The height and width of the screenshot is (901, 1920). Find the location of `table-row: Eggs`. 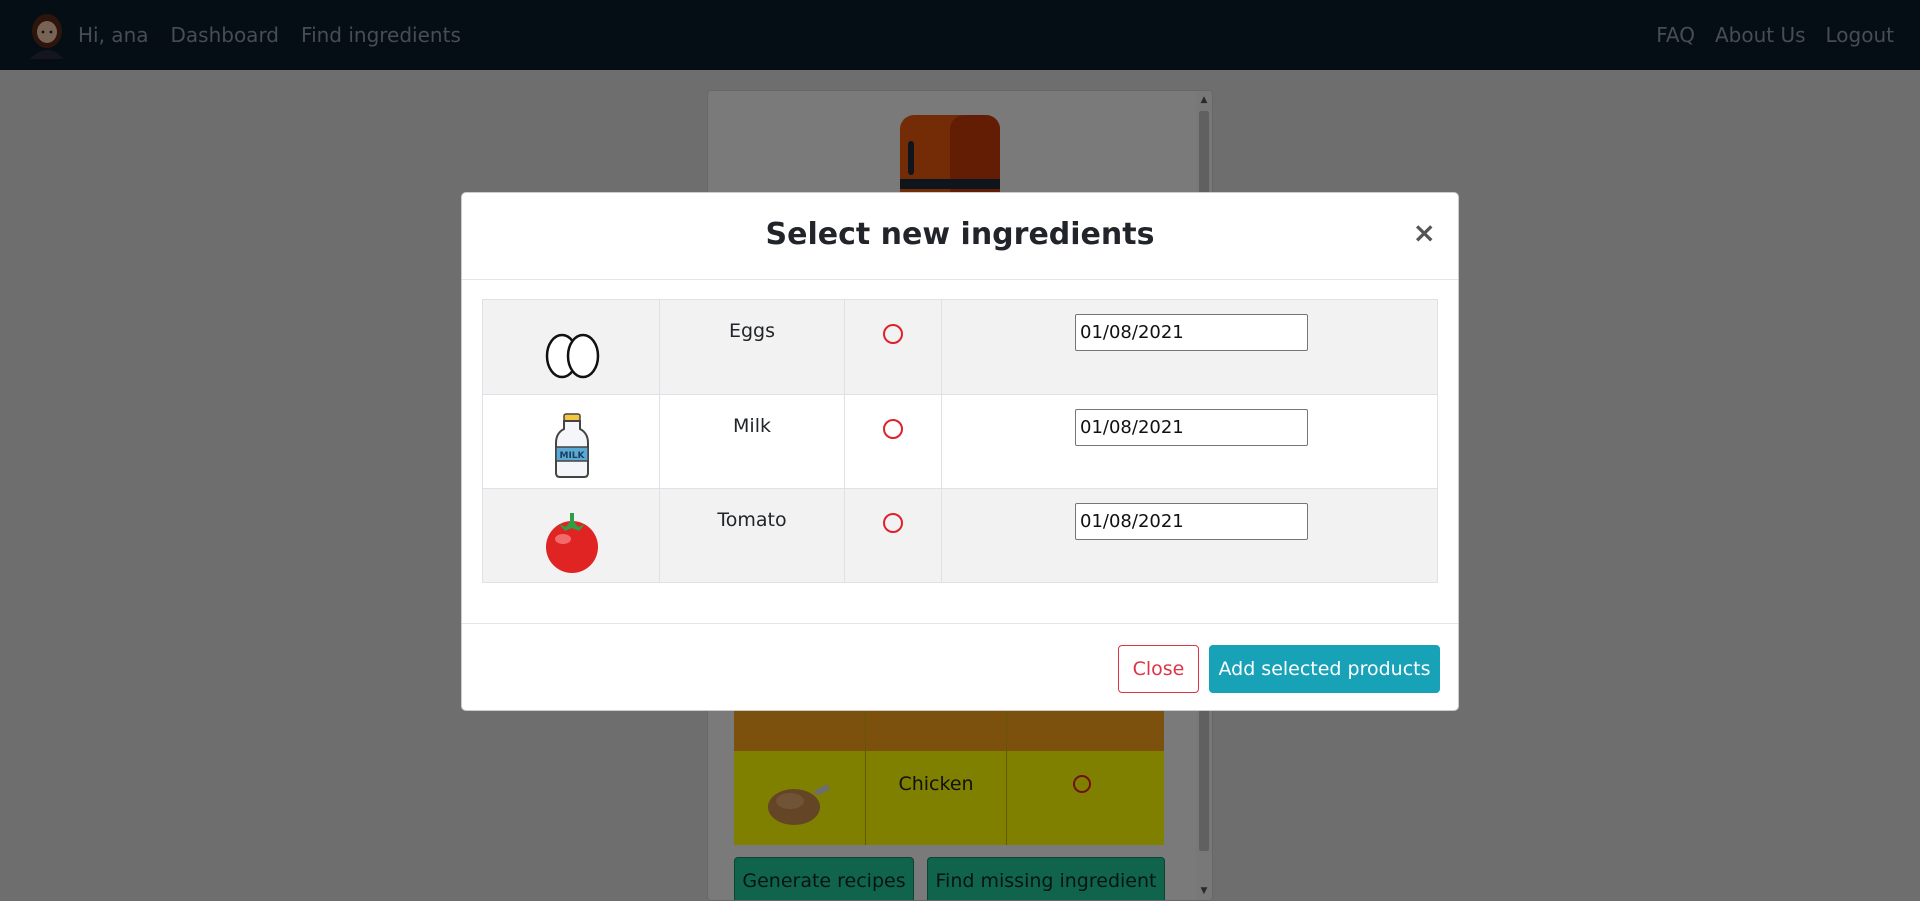

table-row: Eggs is located at coordinates (960, 347).